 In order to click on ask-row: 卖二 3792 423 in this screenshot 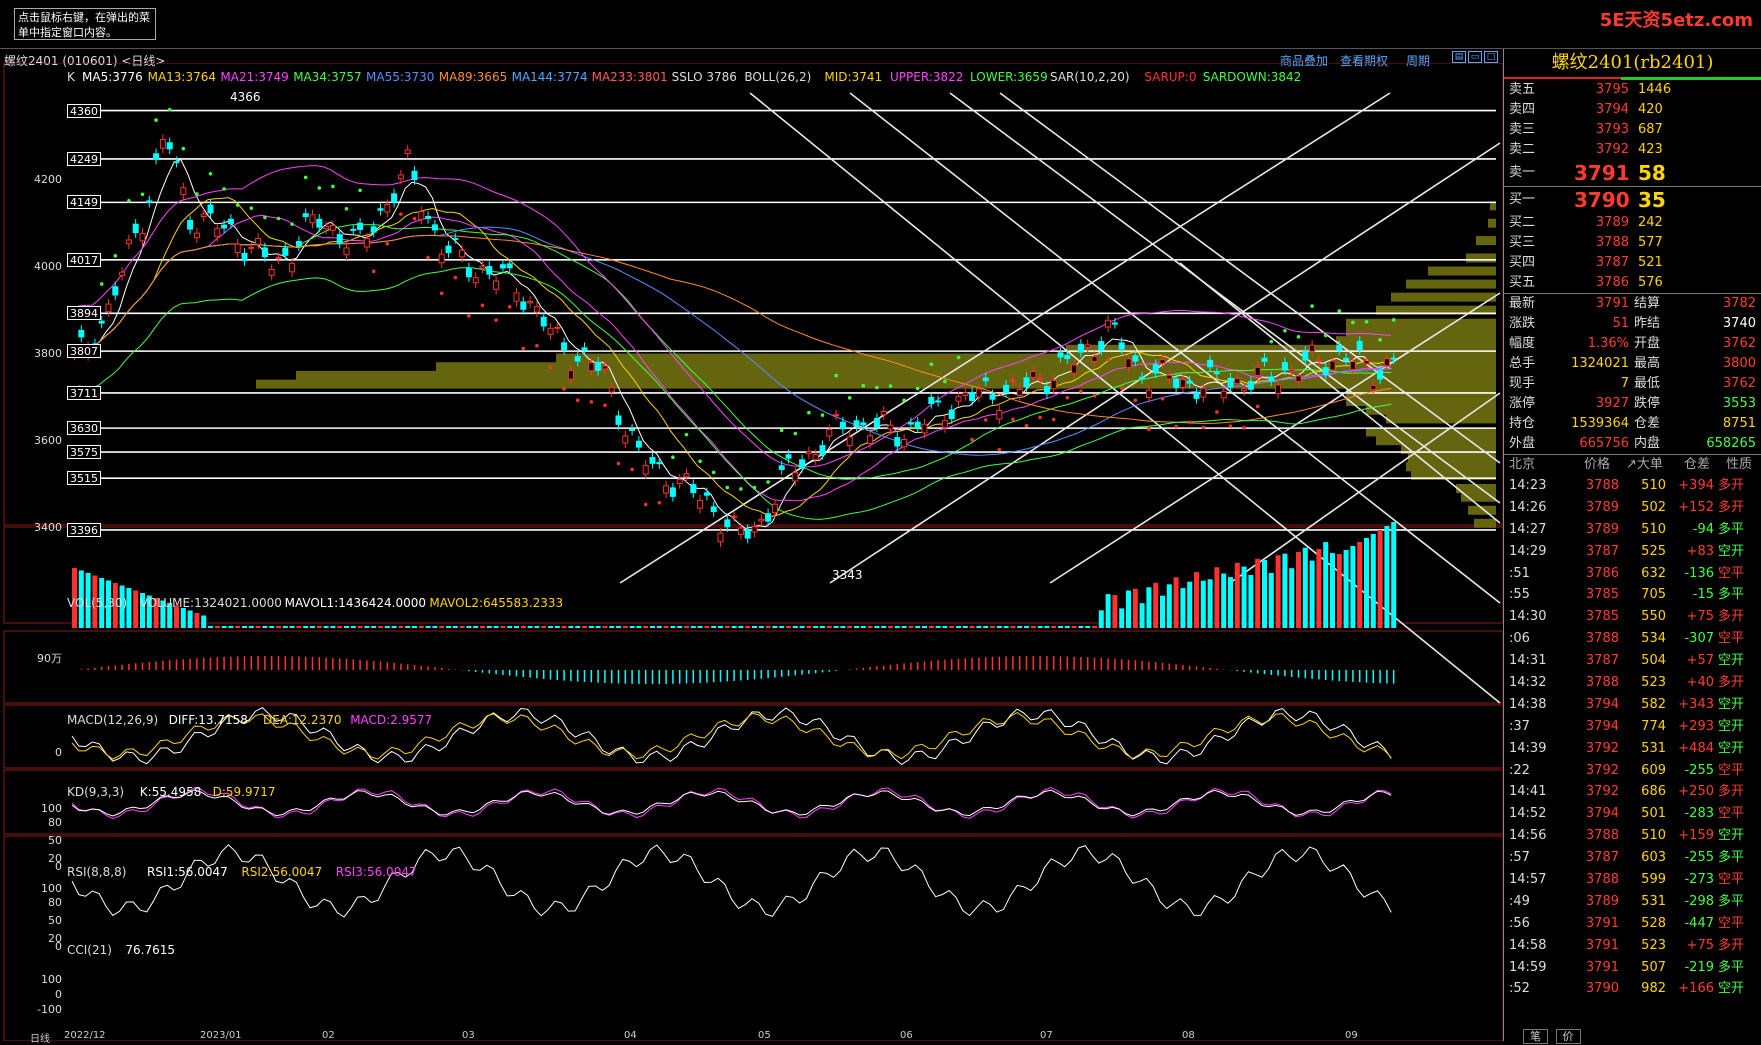, I will do `click(1632, 150)`.